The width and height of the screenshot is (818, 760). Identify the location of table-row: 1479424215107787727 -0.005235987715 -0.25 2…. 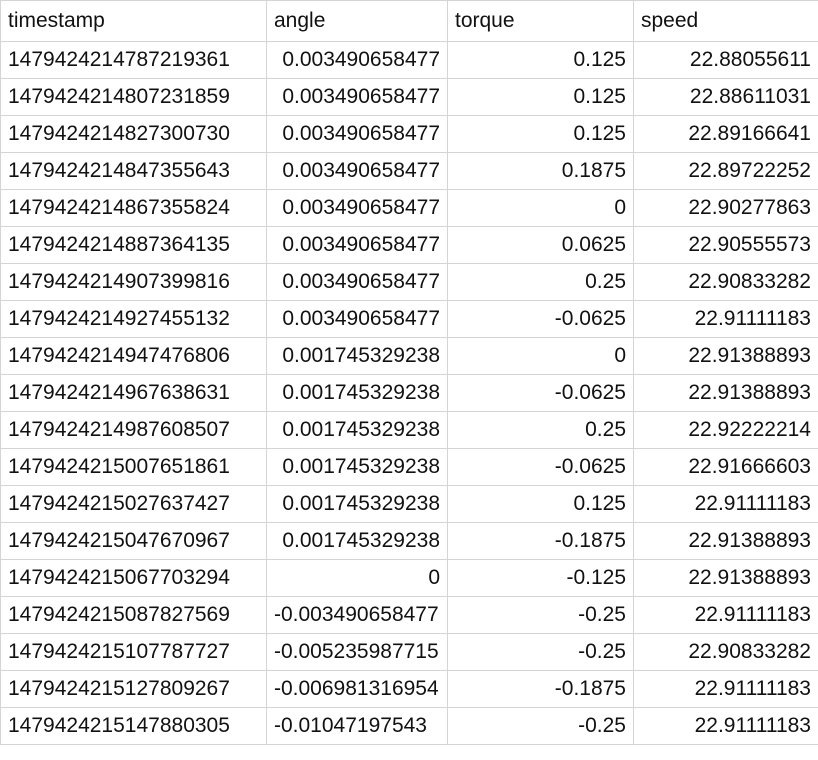
(409, 652).